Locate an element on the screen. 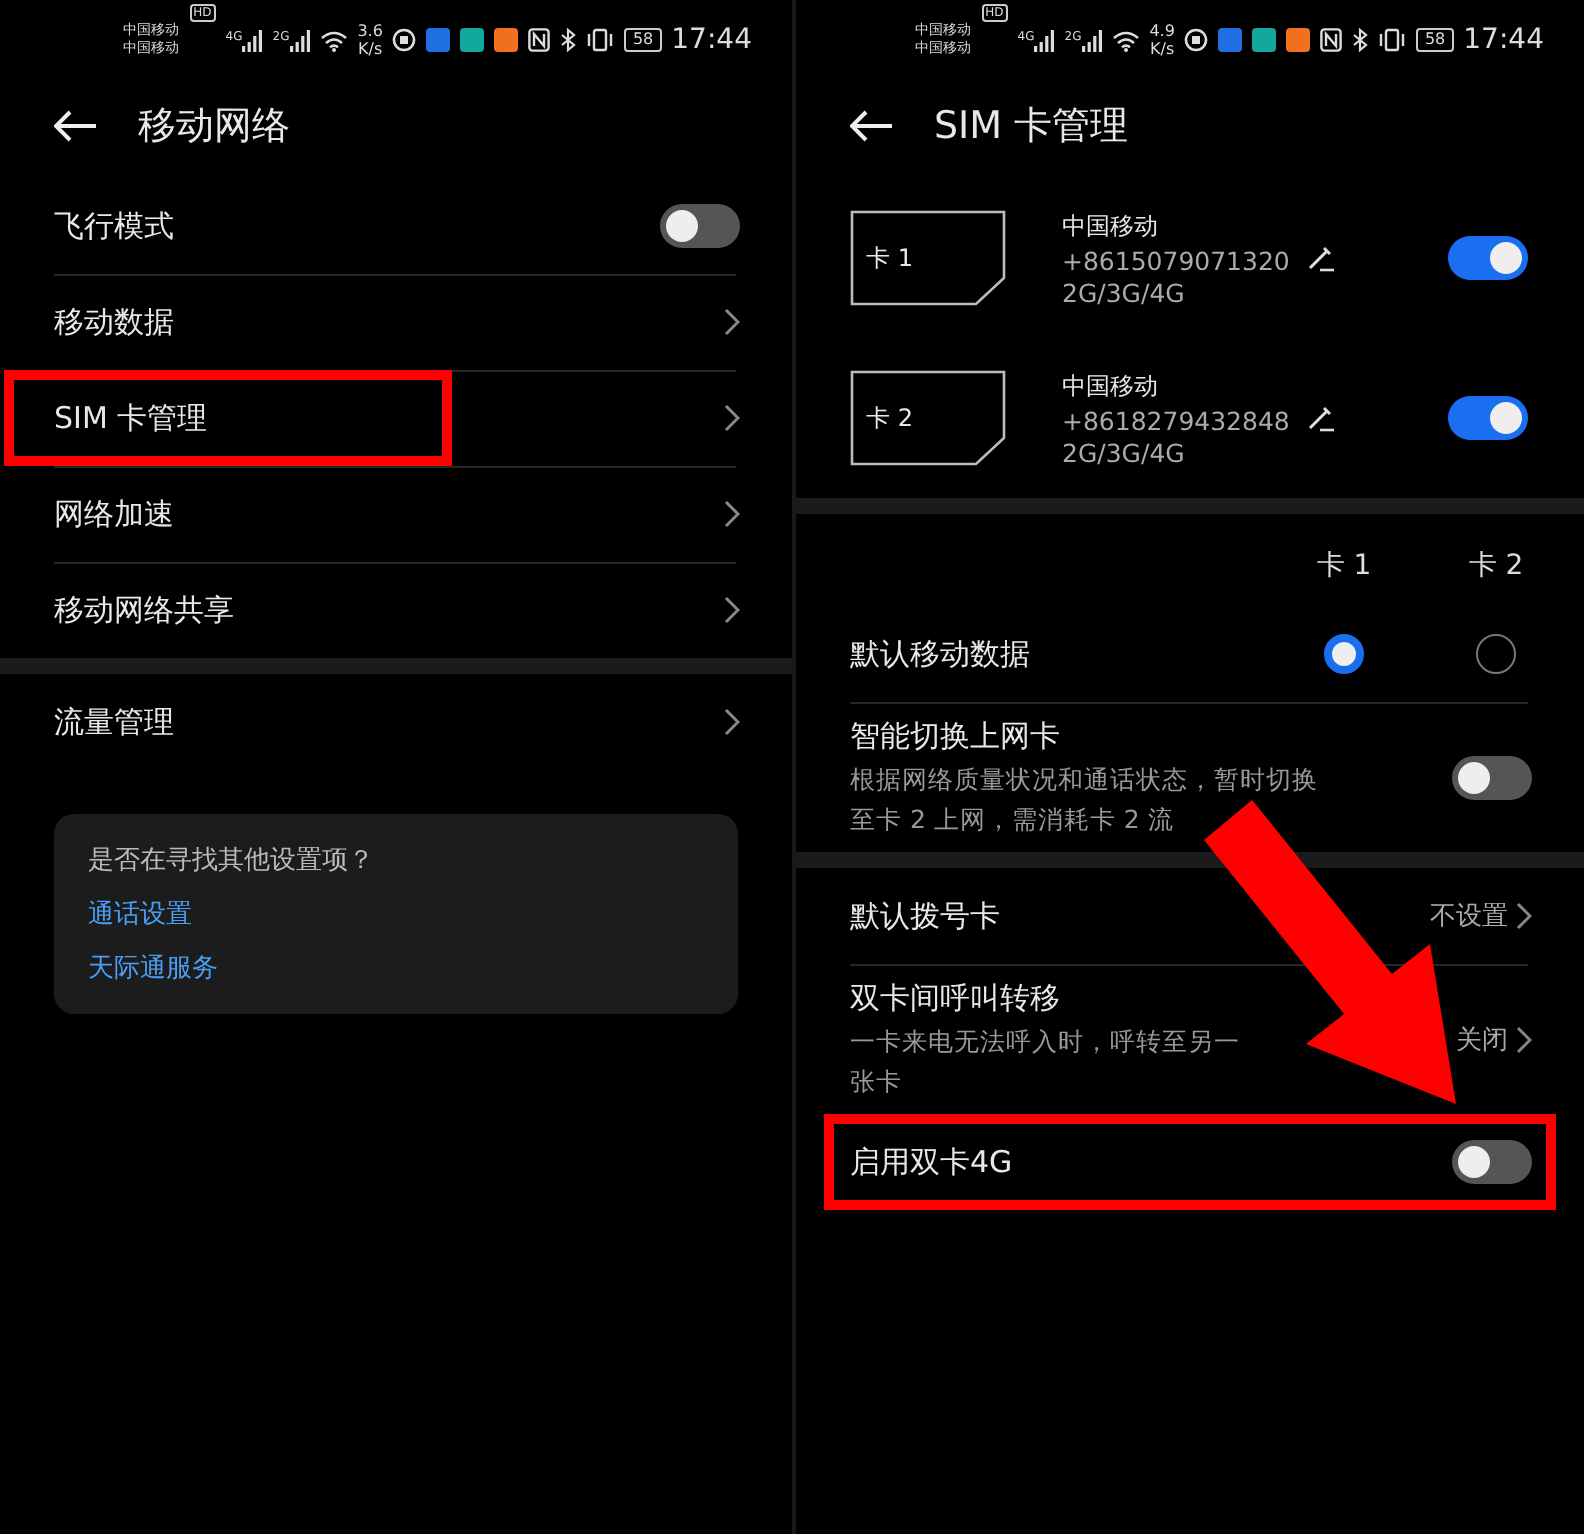 The image size is (1584, 1534). setting-label: 启用双卡4G is located at coordinates (932, 1162).